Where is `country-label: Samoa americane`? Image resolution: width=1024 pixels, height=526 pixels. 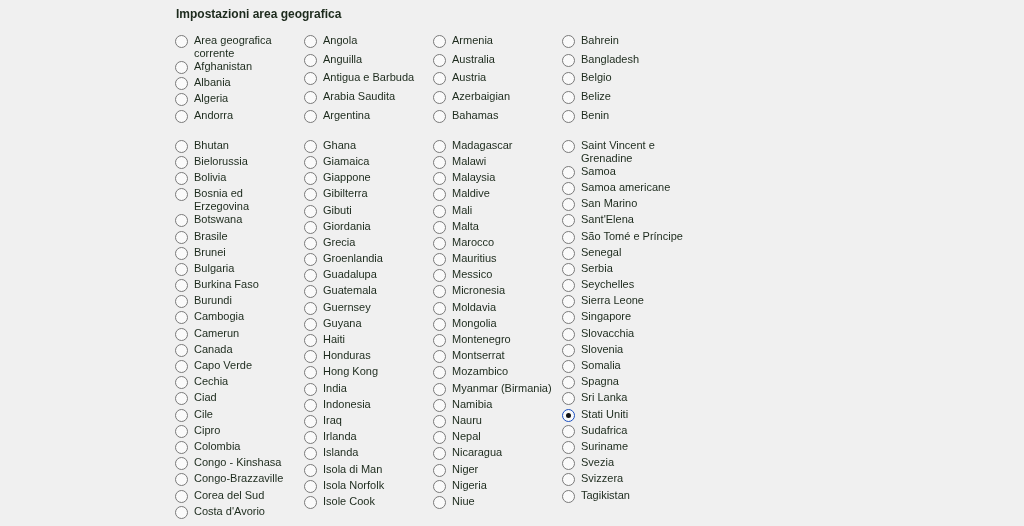 country-label: Samoa americane is located at coordinates (633, 187).